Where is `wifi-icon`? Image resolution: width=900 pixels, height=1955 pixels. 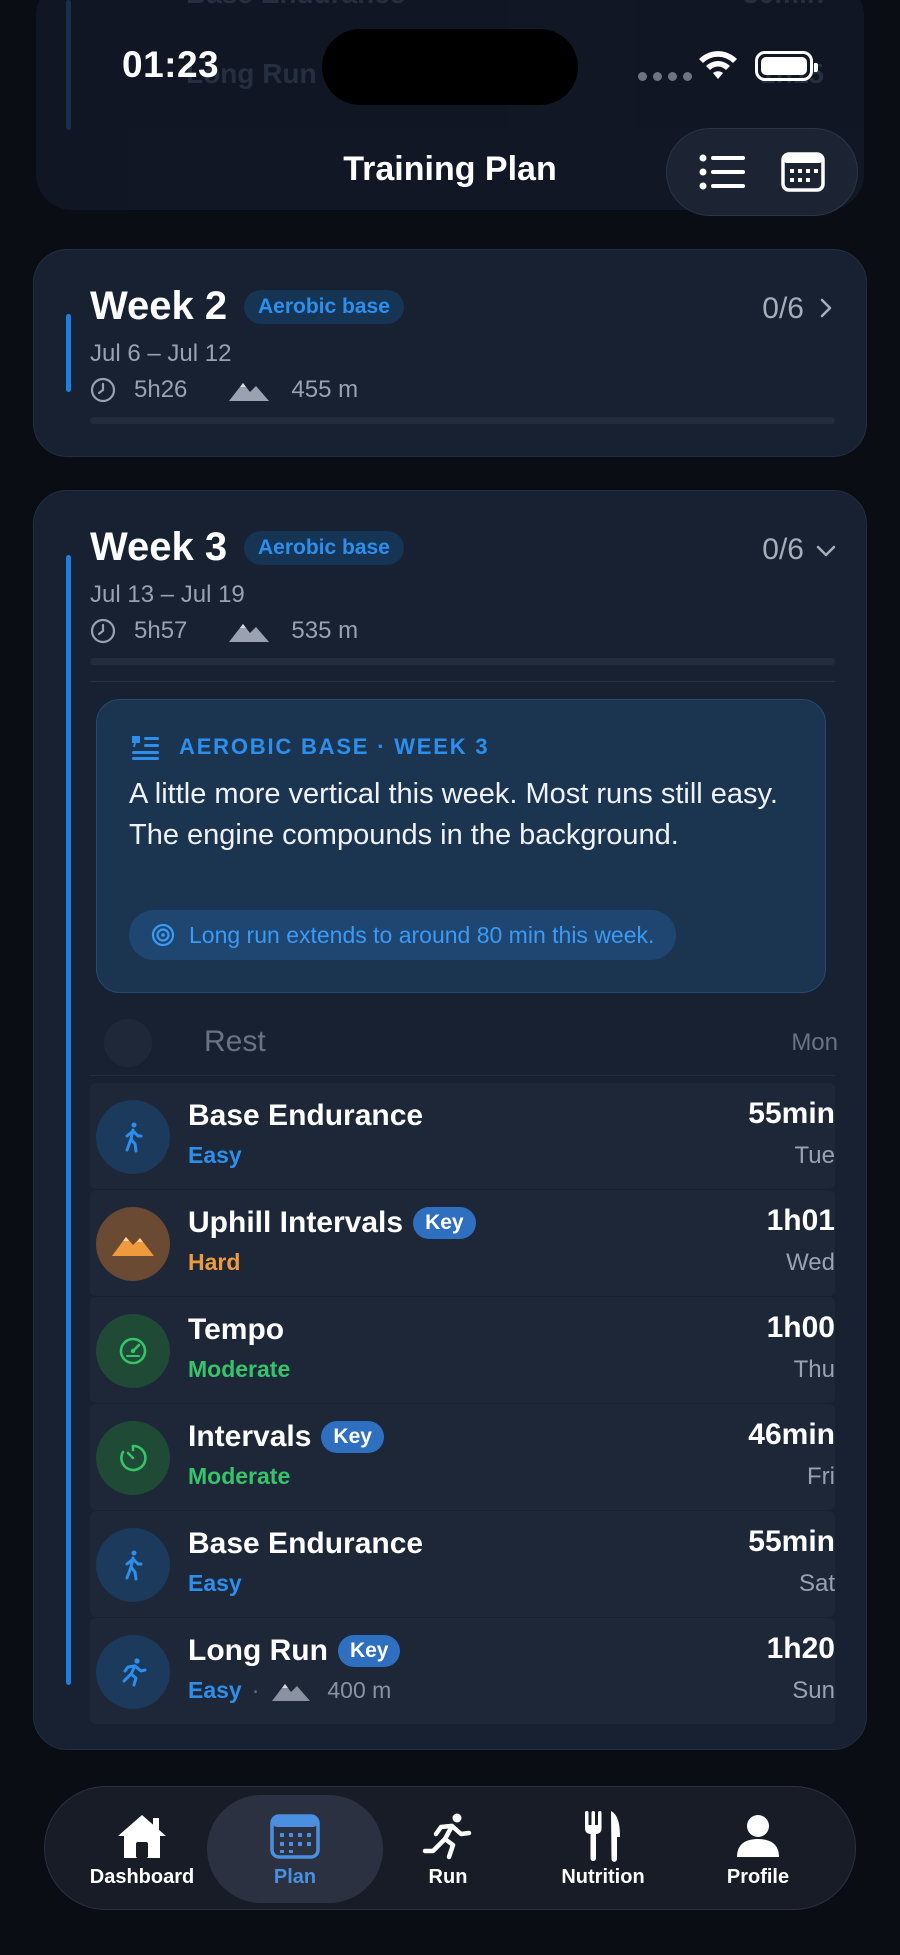
wifi-icon is located at coordinates (718, 65).